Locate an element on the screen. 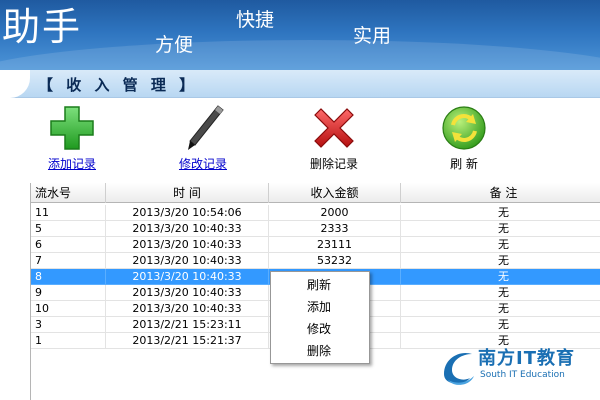 Image resolution: width=600 pixels, height=400 pixels. header-amount: 收入金额 is located at coordinates (335, 193).